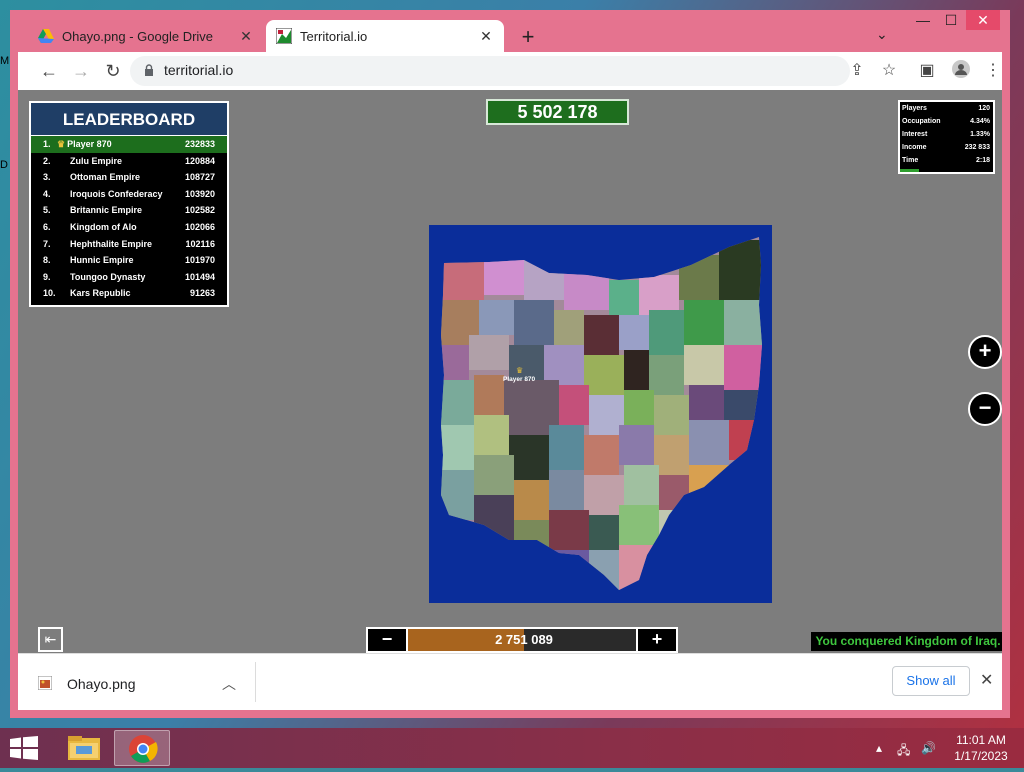 Image resolution: width=1024 pixels, height=772 pixels. I want to click on leaderboard-name: Kingdom of Alo, so click(103, 227).